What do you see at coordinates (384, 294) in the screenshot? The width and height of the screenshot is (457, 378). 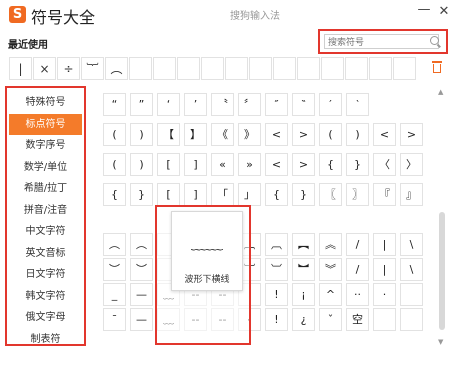 I see `symbol-cell: ·` at bounding box center [384, 294].